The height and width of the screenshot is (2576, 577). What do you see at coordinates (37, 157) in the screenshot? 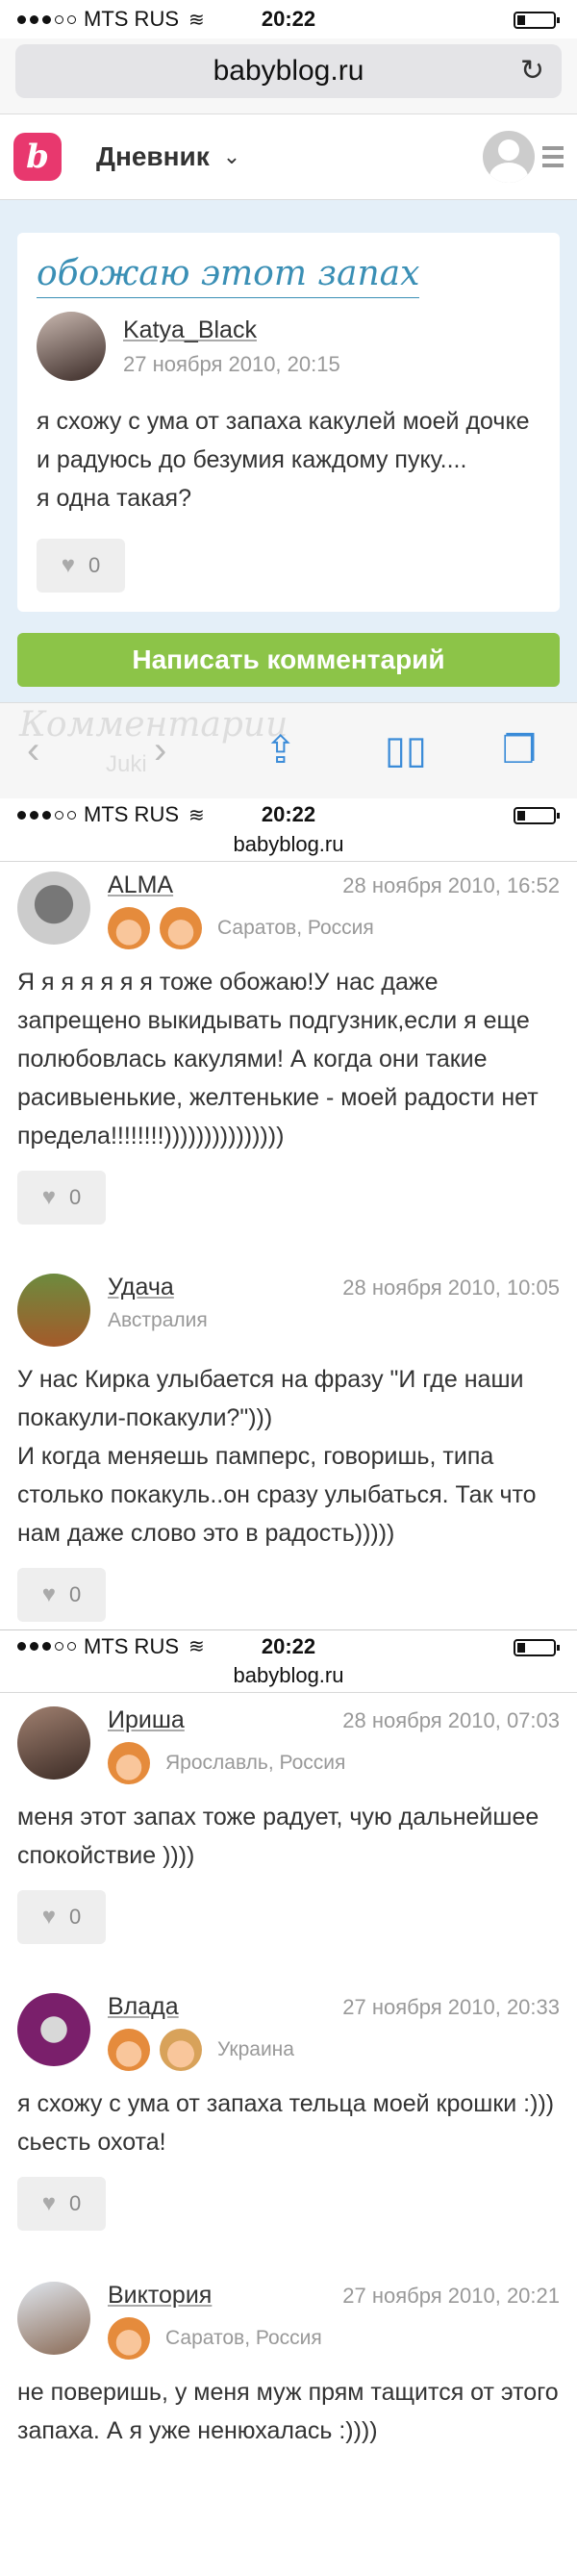
I see `babyblog-logo: b` at bounding box center [37, 157].